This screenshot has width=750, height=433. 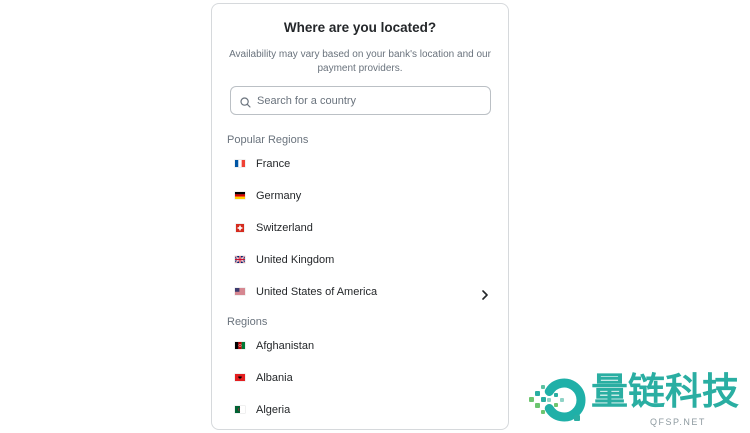 What do you see at coordinates (485, 293) in the screenshot?
I see `chevron-right-icon` at bounding box center [485, 293].